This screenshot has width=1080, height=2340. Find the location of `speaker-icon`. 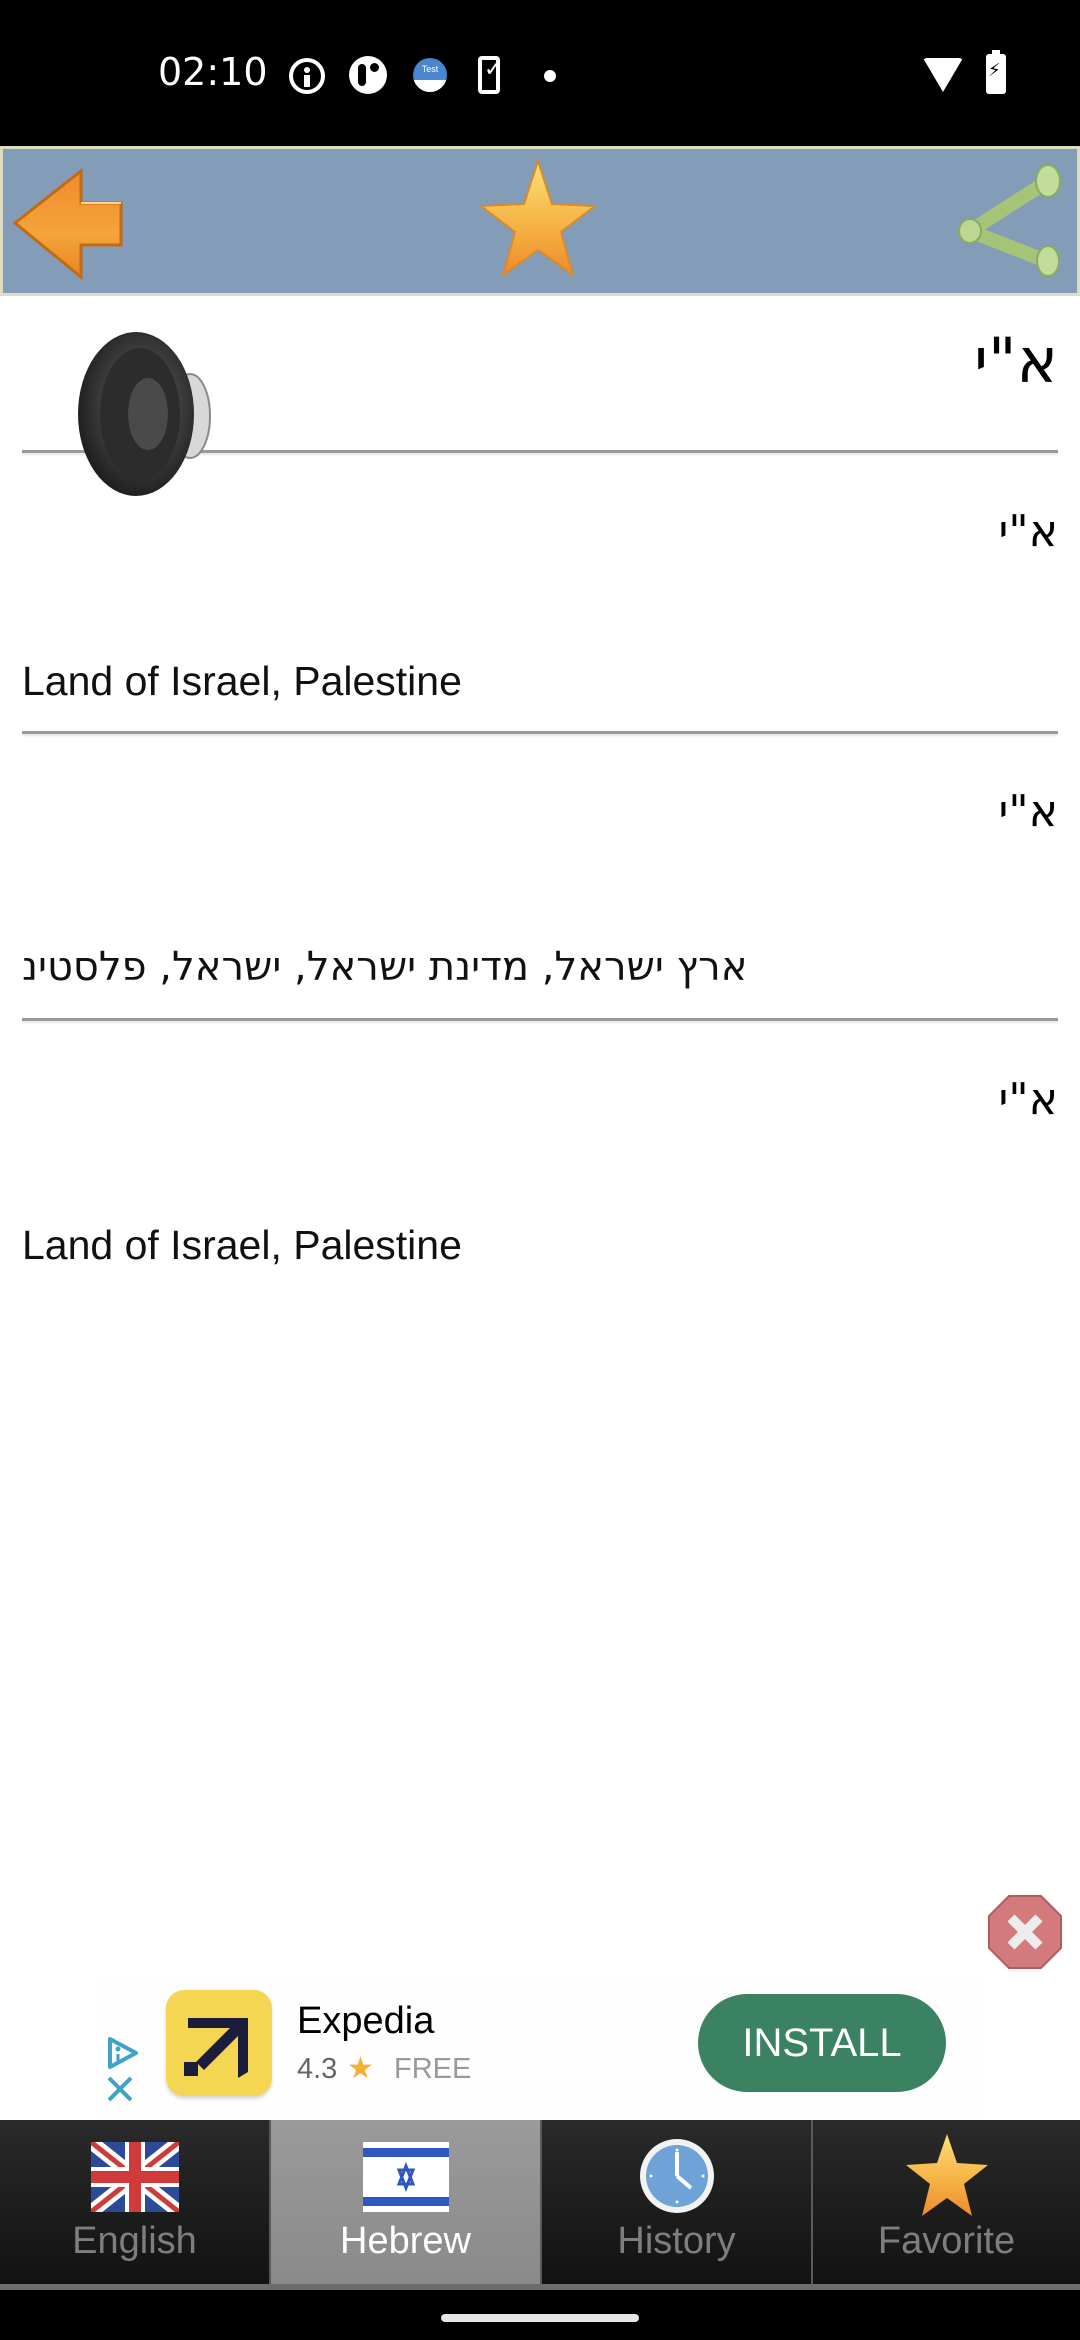

speaker-icon is located at coordinates (144, 414).